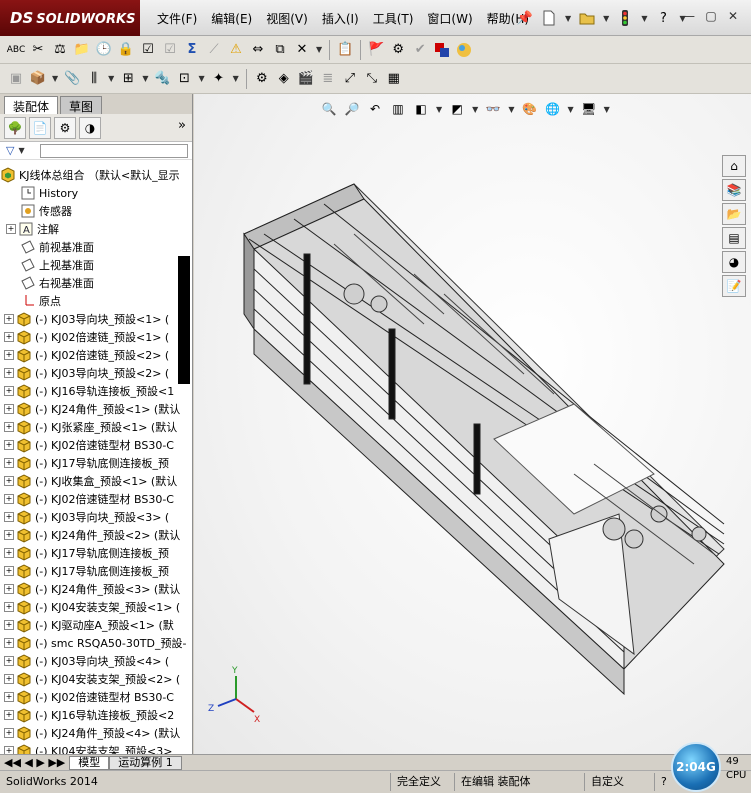  What do you see at coordinates (734, 238) in the screenshot?
I see `view-palette-icon: ▤` at bounding box center [734, 238].